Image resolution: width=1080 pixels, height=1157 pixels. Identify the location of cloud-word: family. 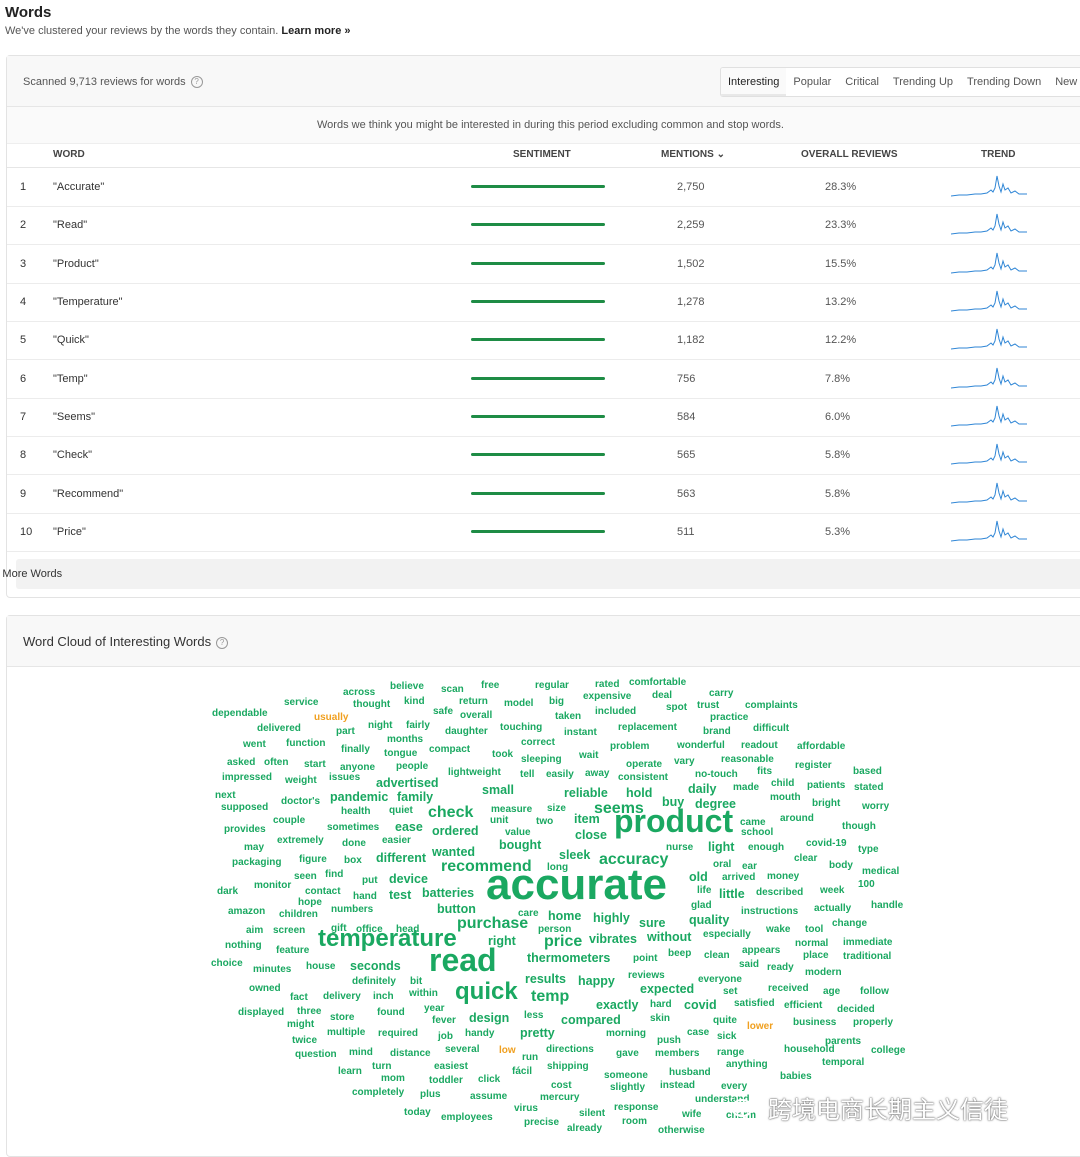
(415, 797).